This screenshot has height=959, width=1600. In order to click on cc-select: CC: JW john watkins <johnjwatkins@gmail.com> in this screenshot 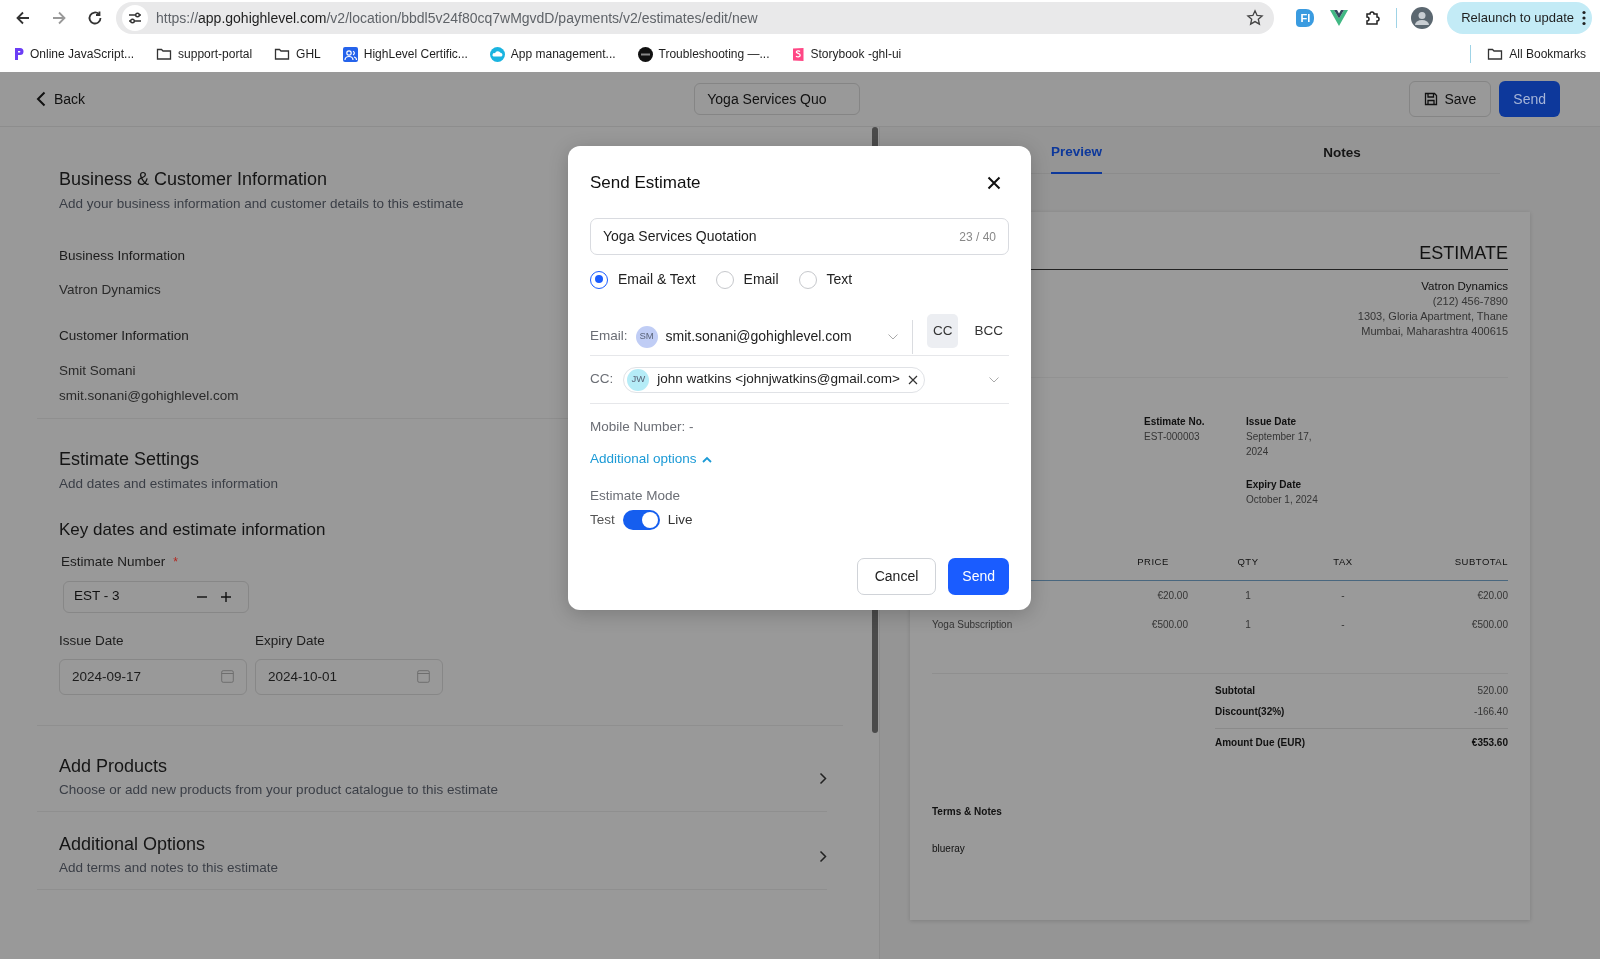, I will do `click(799, 380)`.